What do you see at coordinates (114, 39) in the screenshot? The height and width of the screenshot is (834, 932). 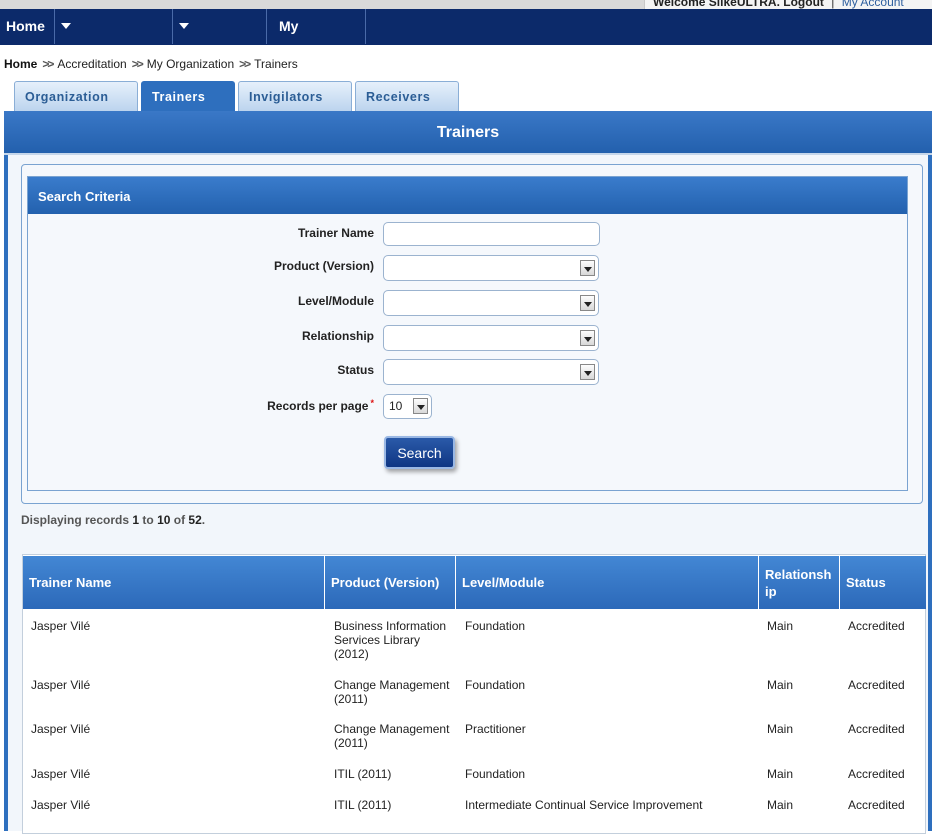 I see `nav-accreditation: Accreditation` at bounding box center [114, 39].